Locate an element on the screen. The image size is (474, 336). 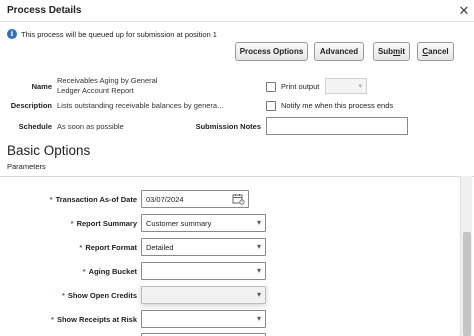
transaction-date-label-text: Transaction As-of Date is located at coordinates (96, 199).